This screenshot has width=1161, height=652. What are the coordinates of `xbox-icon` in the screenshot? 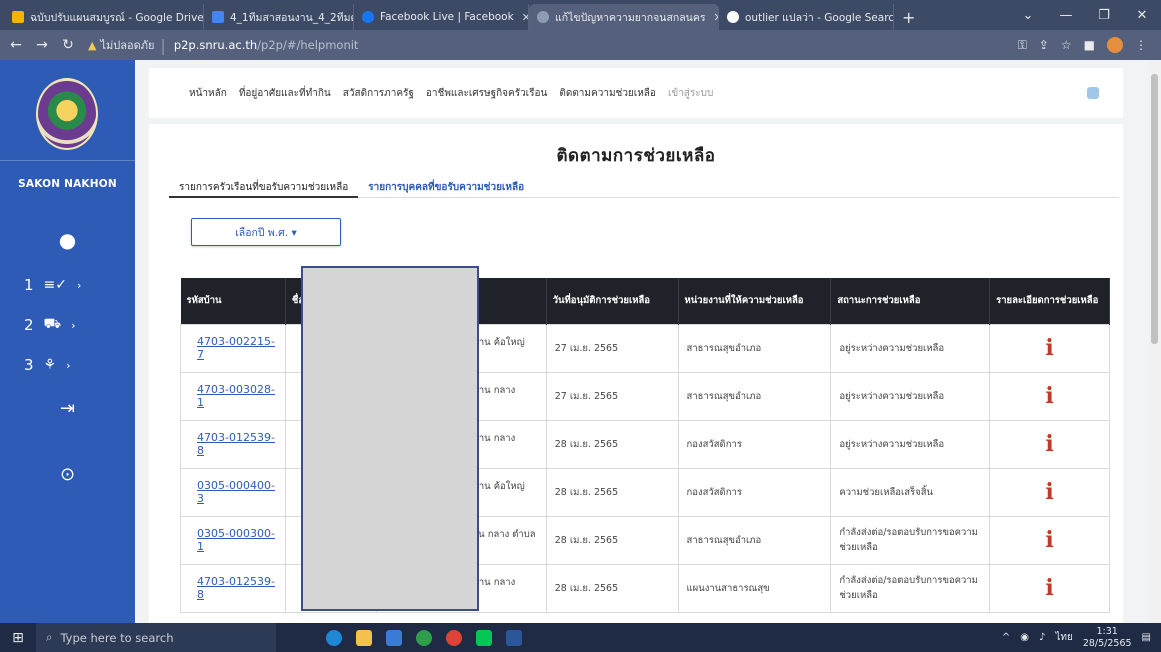 It's located at (424, 637).